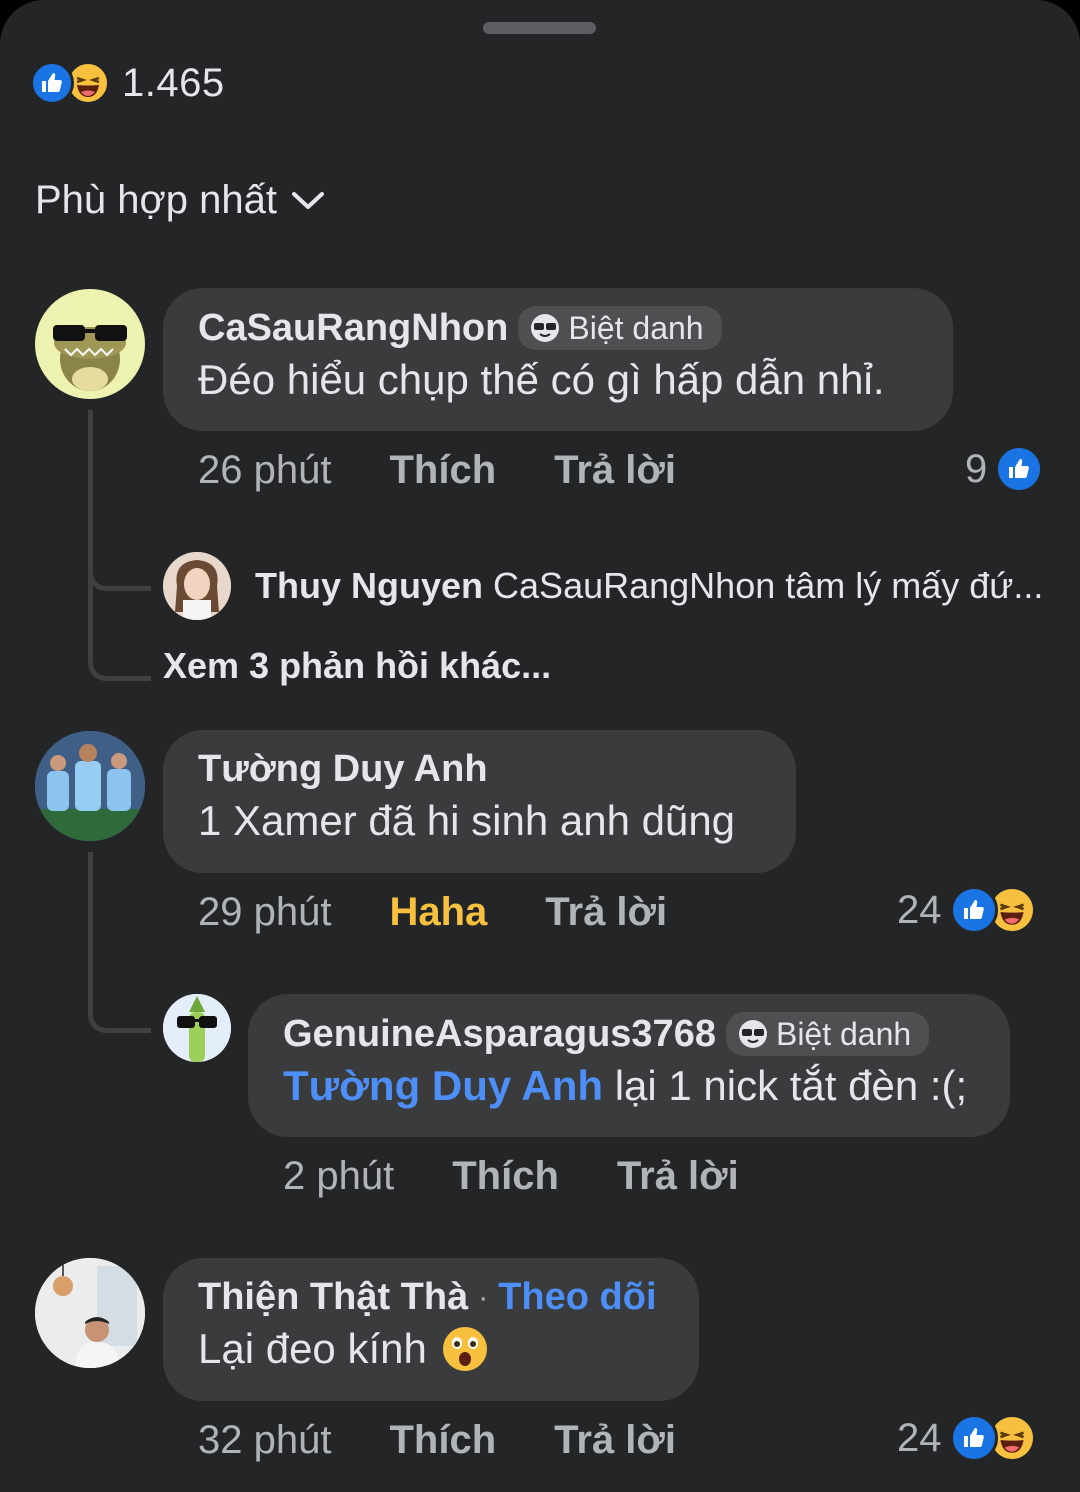 This screenshot has height=1492, width=1080. What do you see at coordinates (541, 379) in the screenshot?
I see `comment-text: Đéo hiểu chụp thế có gì hấp dẫn nhỉ.` at bounding box center [541, 379].